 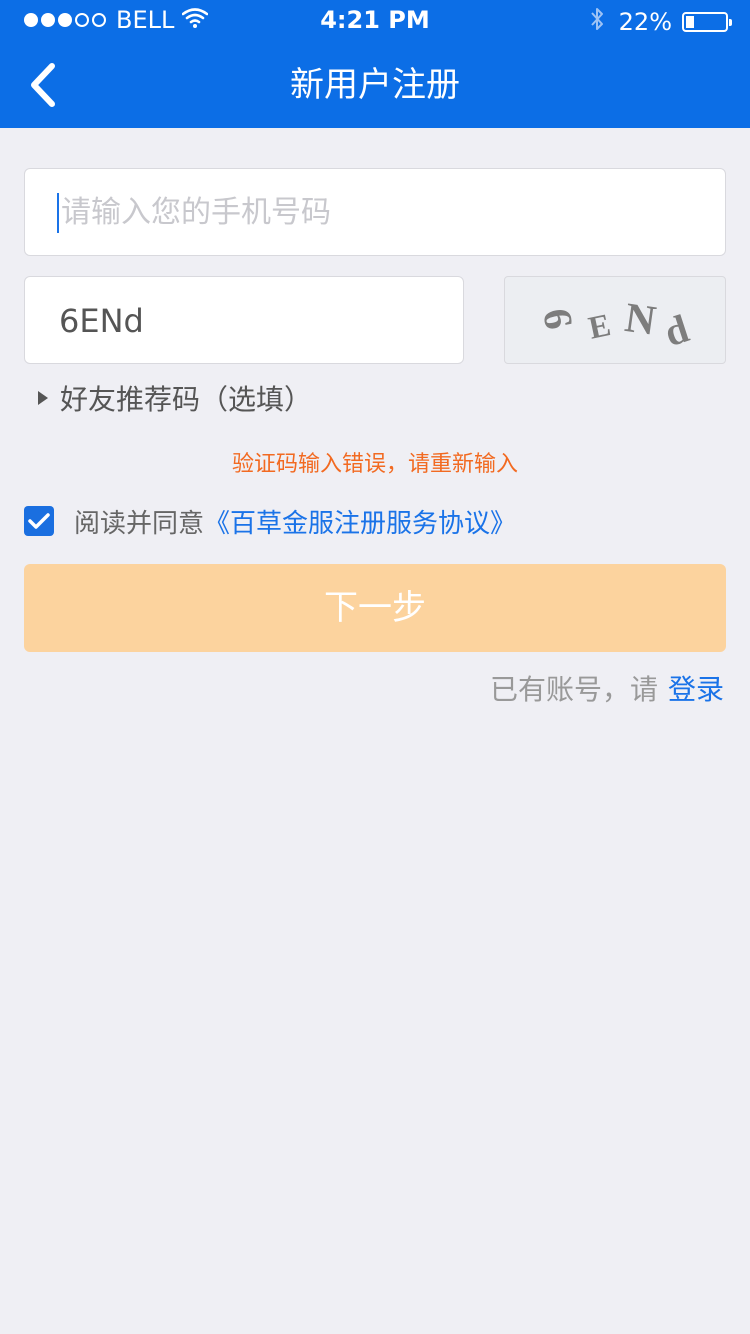 What do you see at coordinates (645, 22) in the screenshot?
I see `battery-percent: 22%` at bounding box center [645, 22].